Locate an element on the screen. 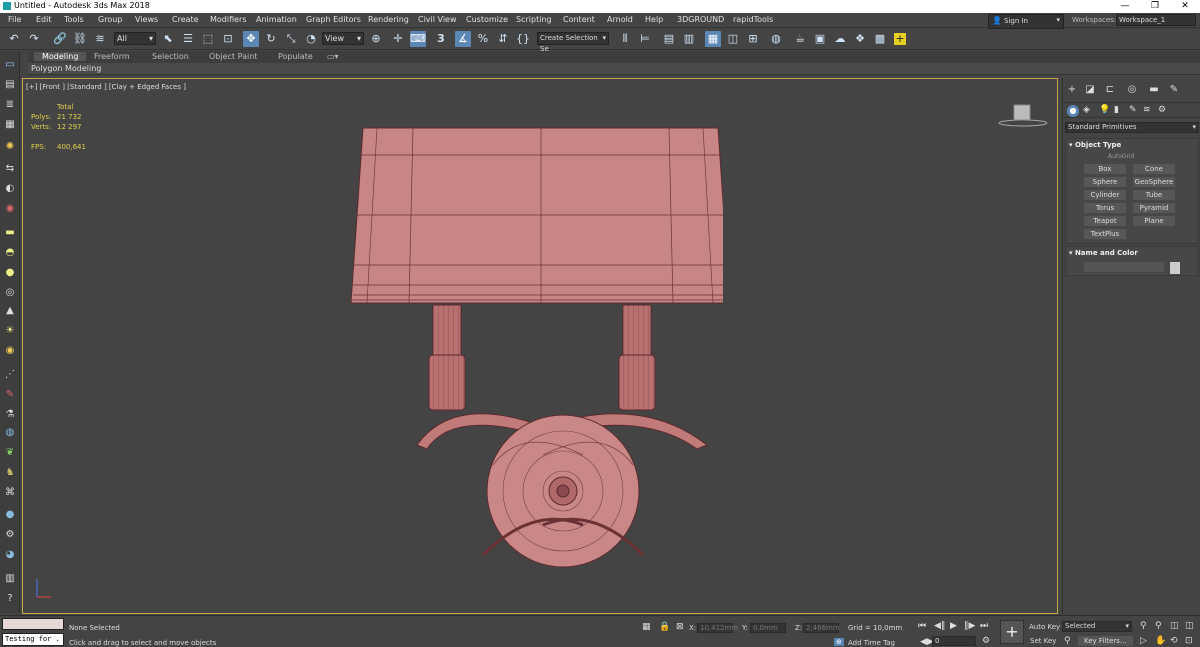 This screenshot has height=647, width=1200. play-icon: ▶ is located at coordinates (953, 626).